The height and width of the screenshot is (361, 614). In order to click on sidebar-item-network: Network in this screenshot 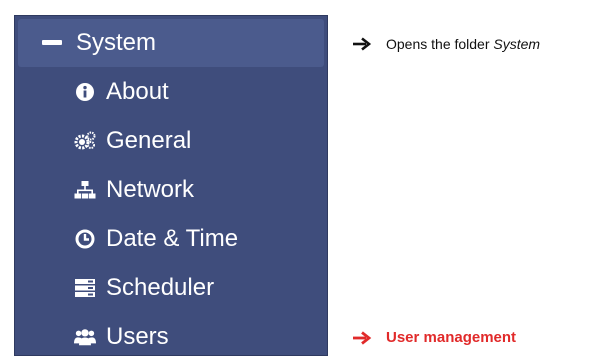, I will do `click(171, 190)`.